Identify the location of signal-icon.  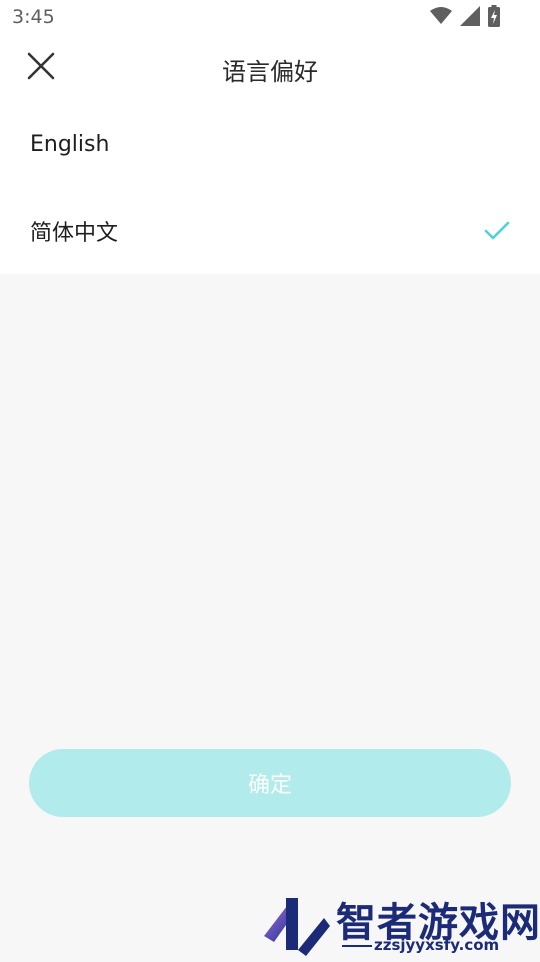
(470, 18).